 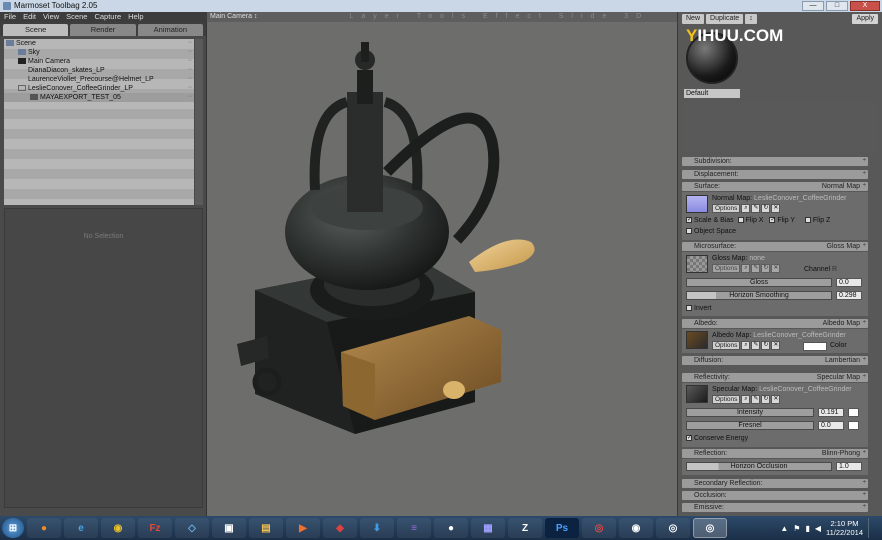 What do you see at coordinates (750, 412) in the screenshot?
I see `intensity-slider: Intensity` at bounding box center [750, 412].